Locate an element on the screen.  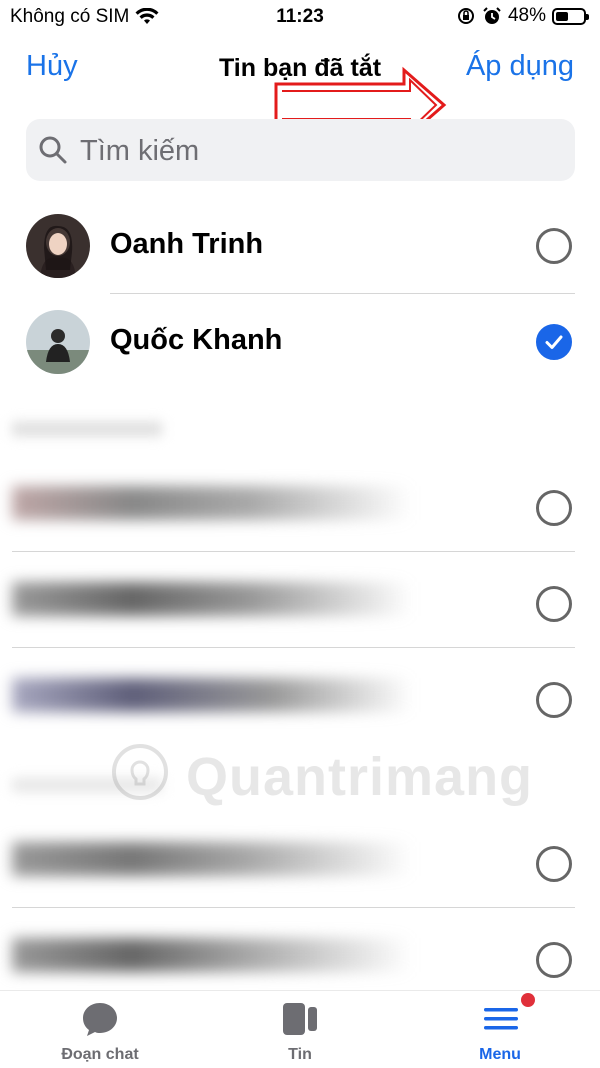
stories-icon is located at coordinates (300, 1019).